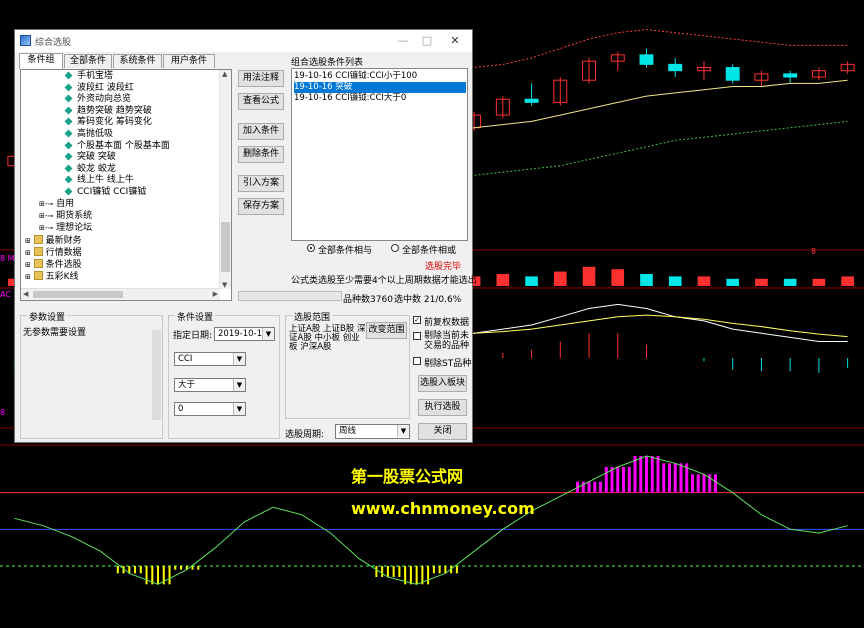 The image size is (864, 628). Describe the element at coordinates (403, 40) in the screenshot. I see `minimize-icon: —` at that location.